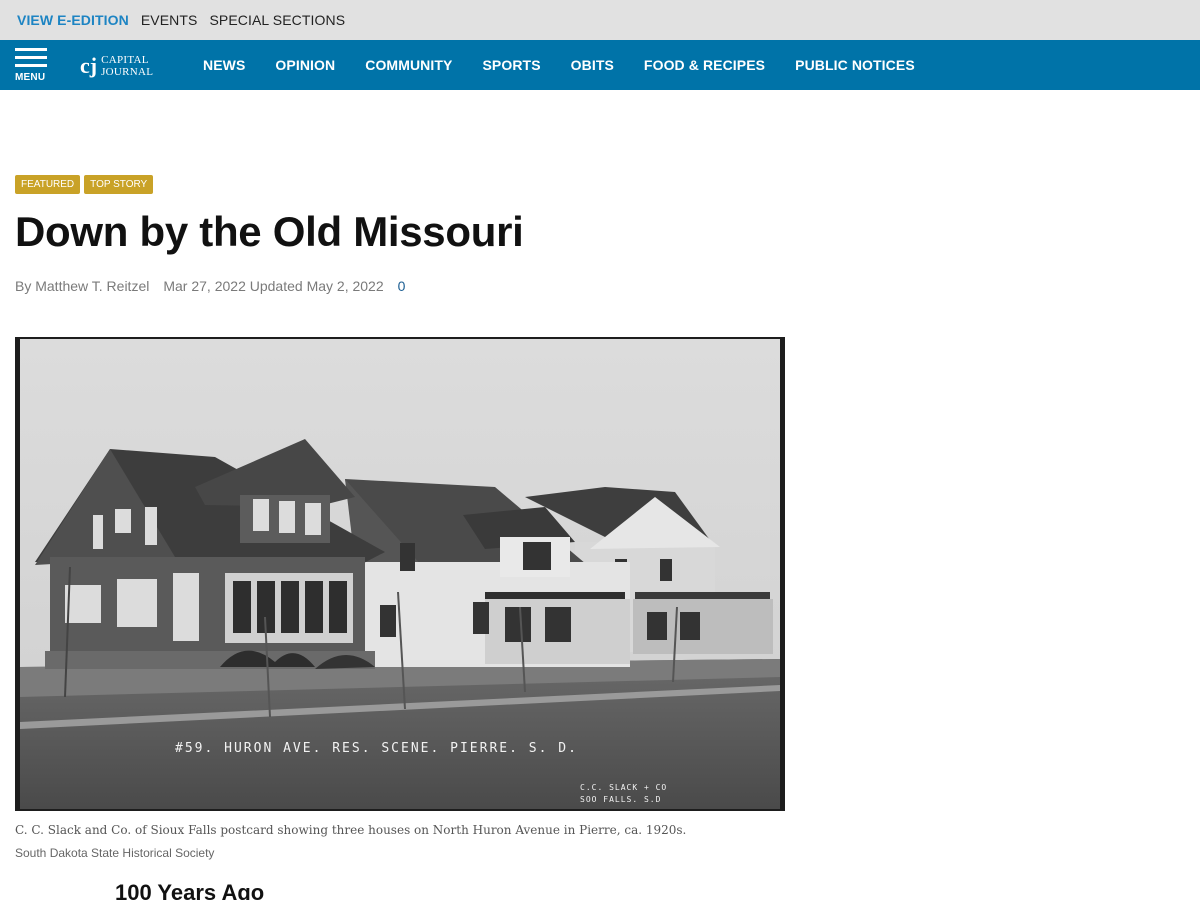  I want to click on special-sections-link: SPECIAL SECTIONS, so click(277, 20).